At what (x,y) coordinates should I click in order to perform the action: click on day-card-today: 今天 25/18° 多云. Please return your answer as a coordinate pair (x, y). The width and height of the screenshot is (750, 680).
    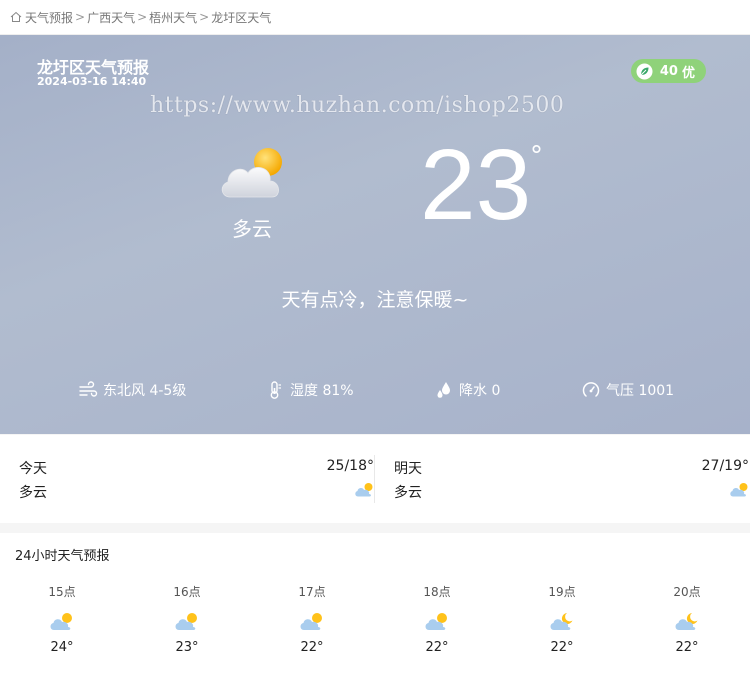
    Looking at the image, I should click on (196, 479).